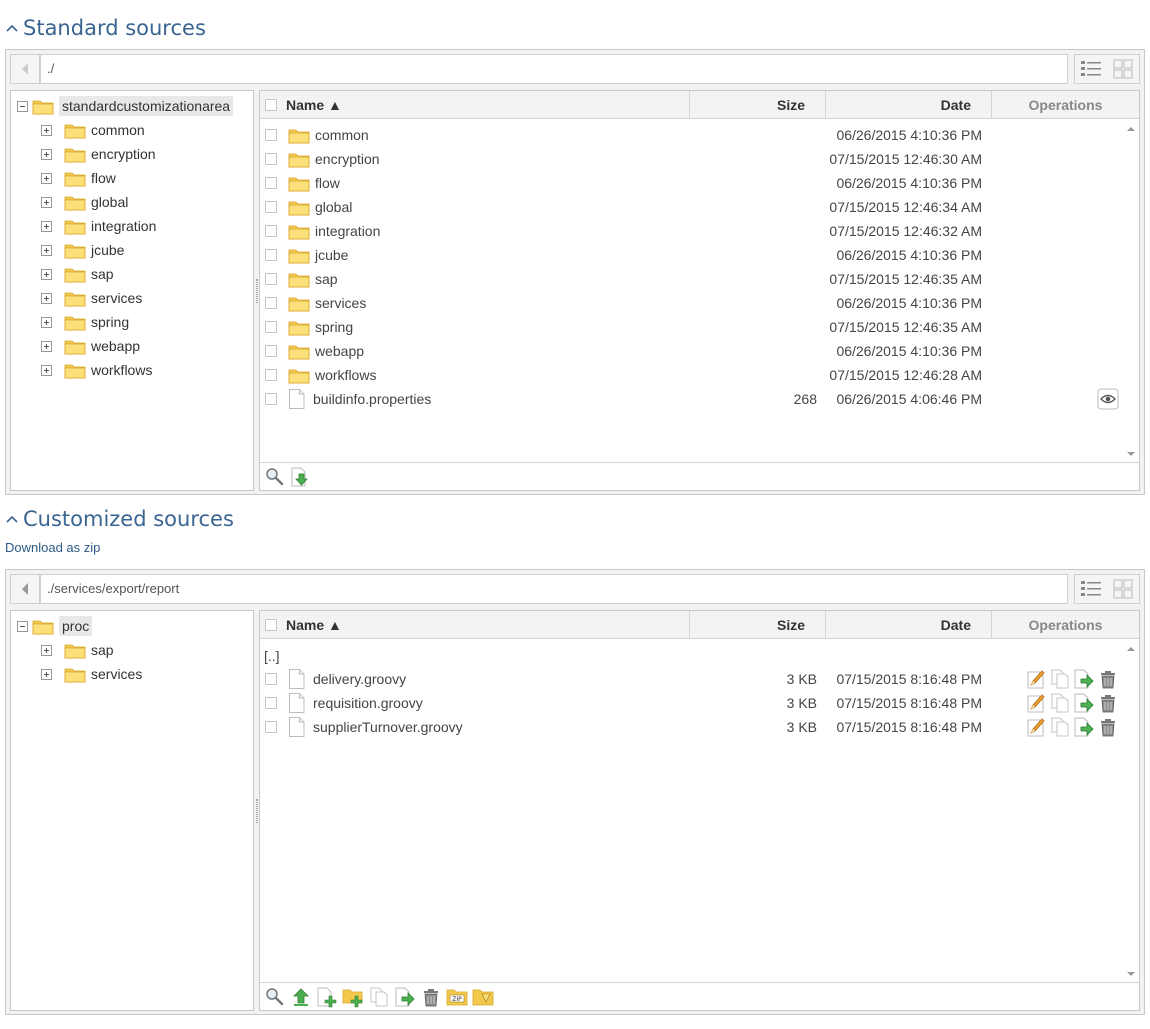 Image resolution: width=1150 pixels, height=1029 pixels. I want to click on row-name: jcube, so click(318, 255).